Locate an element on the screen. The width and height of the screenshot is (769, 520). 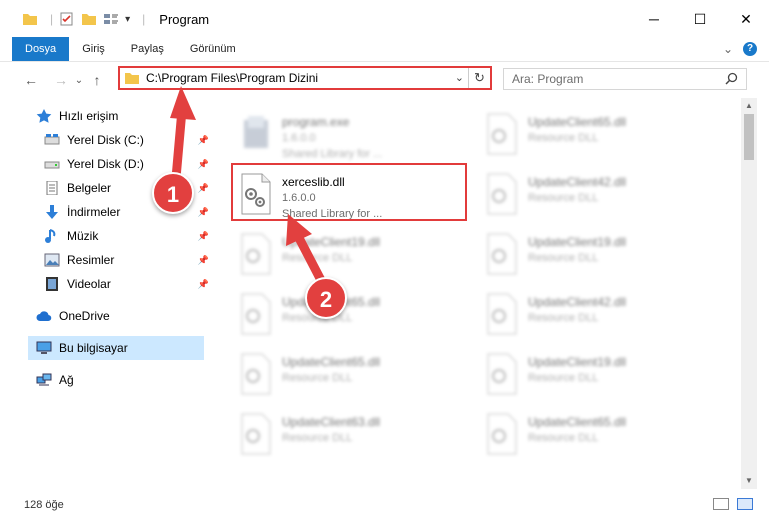
sidebar-item-videos: Videolar 📌 is located at coordinates (126, 284).